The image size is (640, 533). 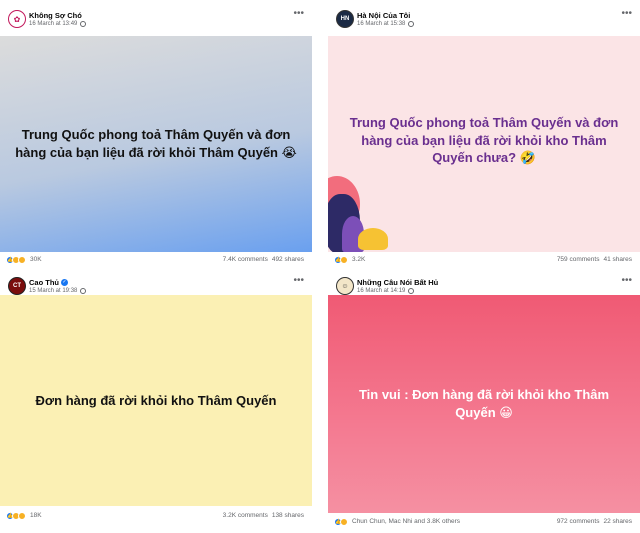 I want to click on post-meta: 15 March at 19:38, so click(x=58, y=291).